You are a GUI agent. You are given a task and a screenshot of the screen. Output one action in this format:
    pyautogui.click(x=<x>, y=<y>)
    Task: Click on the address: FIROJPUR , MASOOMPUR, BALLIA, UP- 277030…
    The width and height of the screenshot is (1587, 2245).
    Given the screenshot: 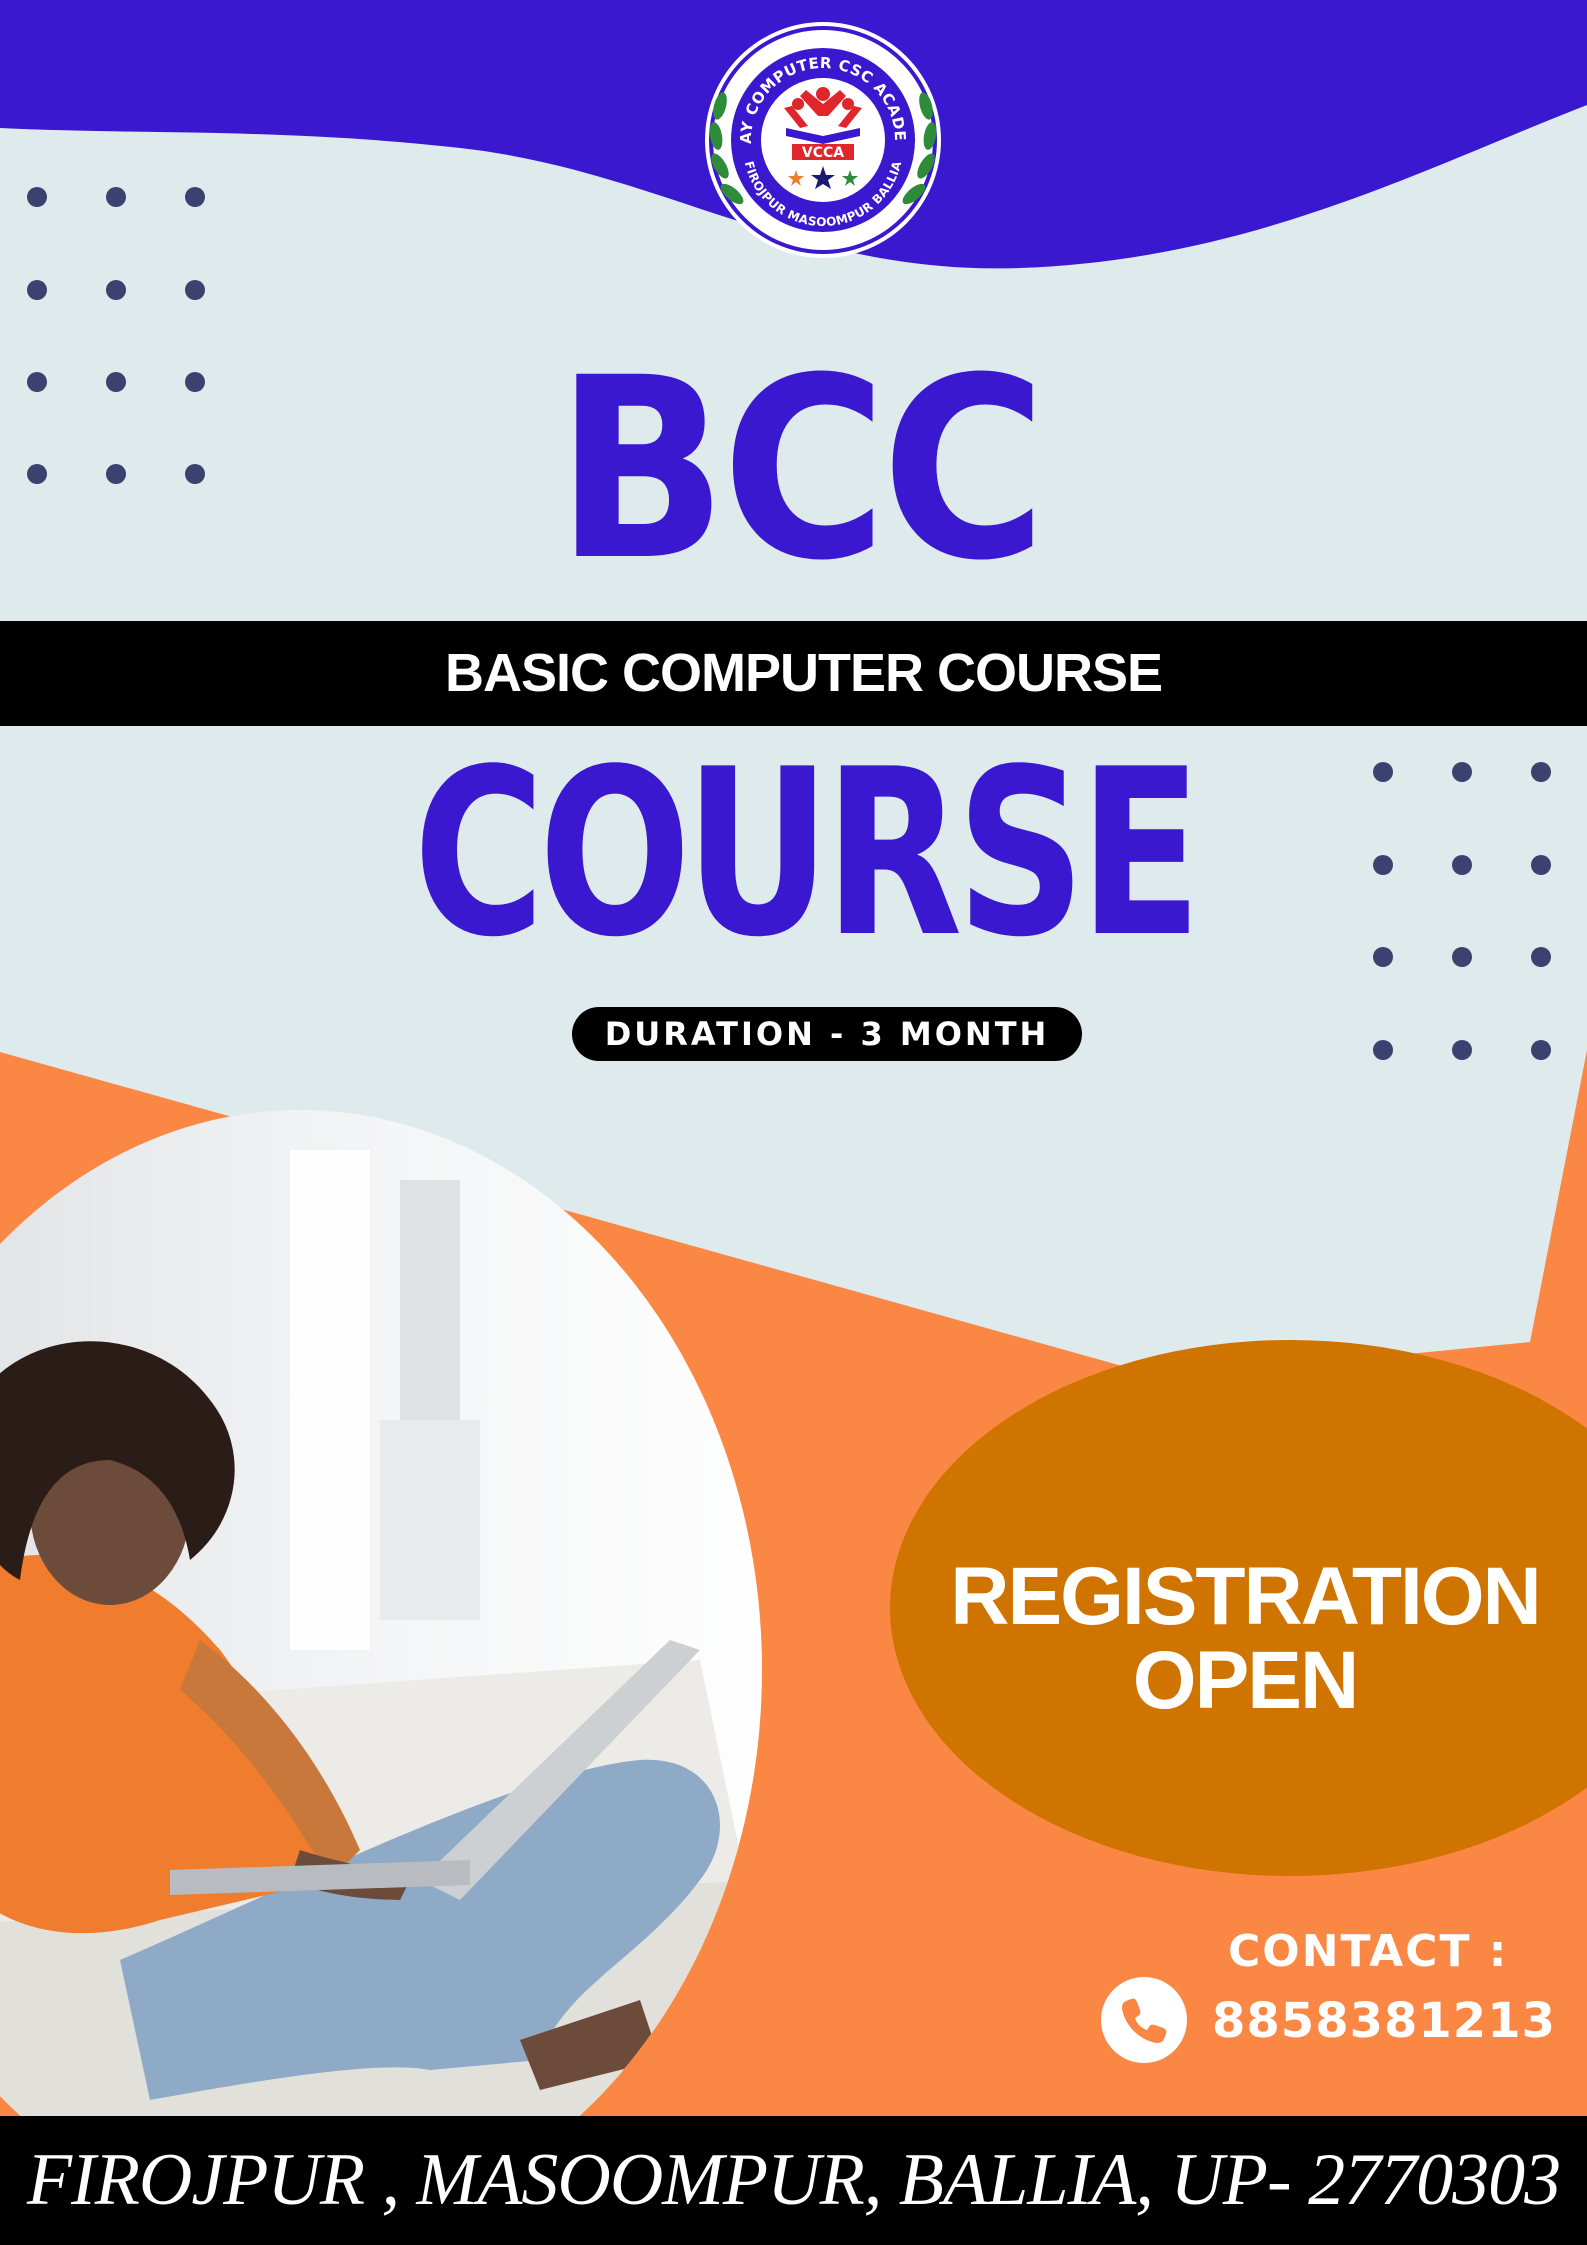 What is the action you would take?
    pyautogui.click(x=793, y=2180)
    